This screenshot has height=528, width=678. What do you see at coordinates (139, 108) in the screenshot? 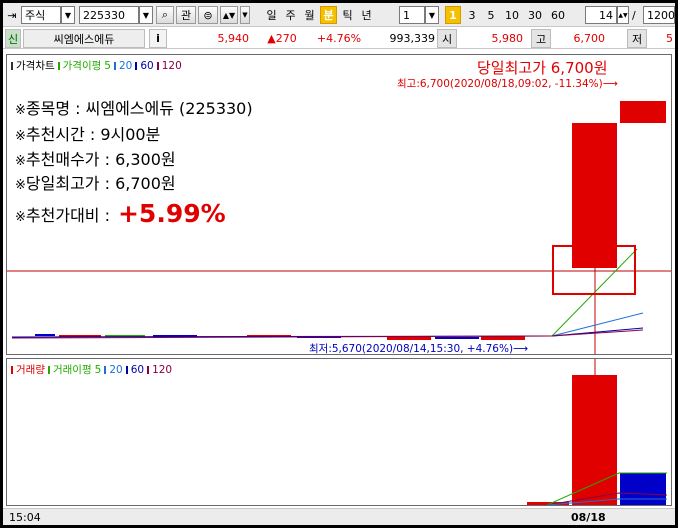
I see `info-text: 종목명 : 씨엠에스에듀 (225330)` at bounding box center [139, 108].